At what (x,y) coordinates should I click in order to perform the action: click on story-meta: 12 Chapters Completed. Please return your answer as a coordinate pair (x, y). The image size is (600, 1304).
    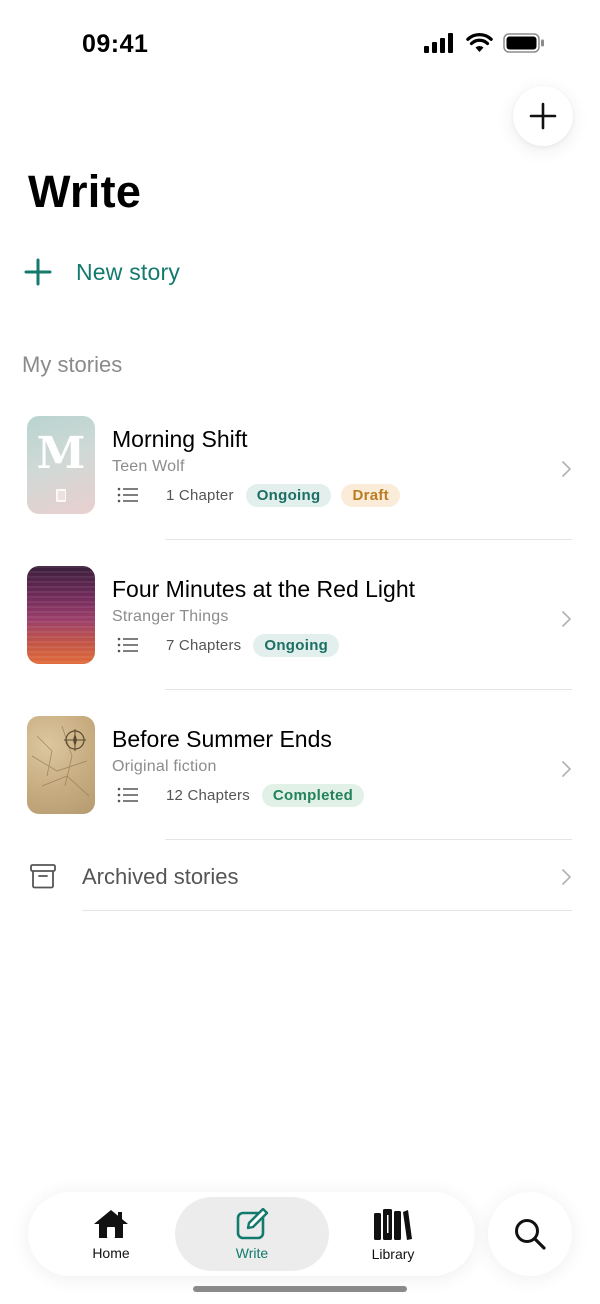
    Looking at the image, I should click on (245, 795).